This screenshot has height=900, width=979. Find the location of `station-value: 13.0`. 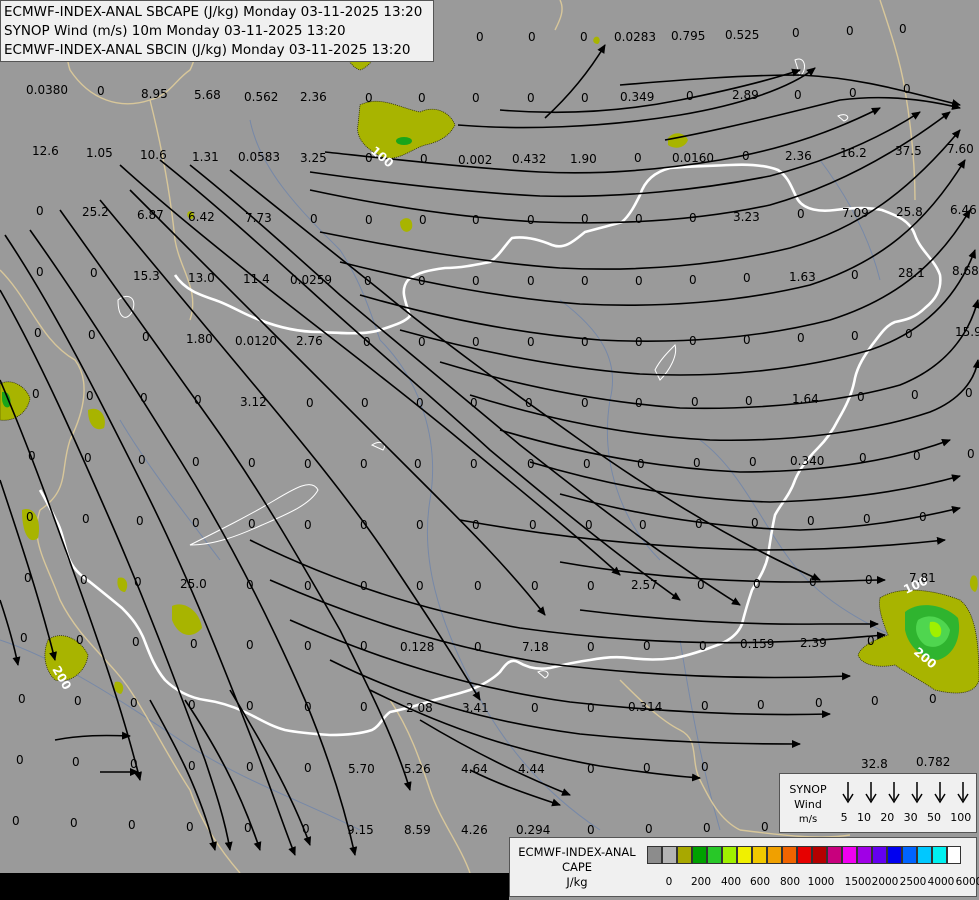

station-value: 13.0 is located at coordinates (201, 278).